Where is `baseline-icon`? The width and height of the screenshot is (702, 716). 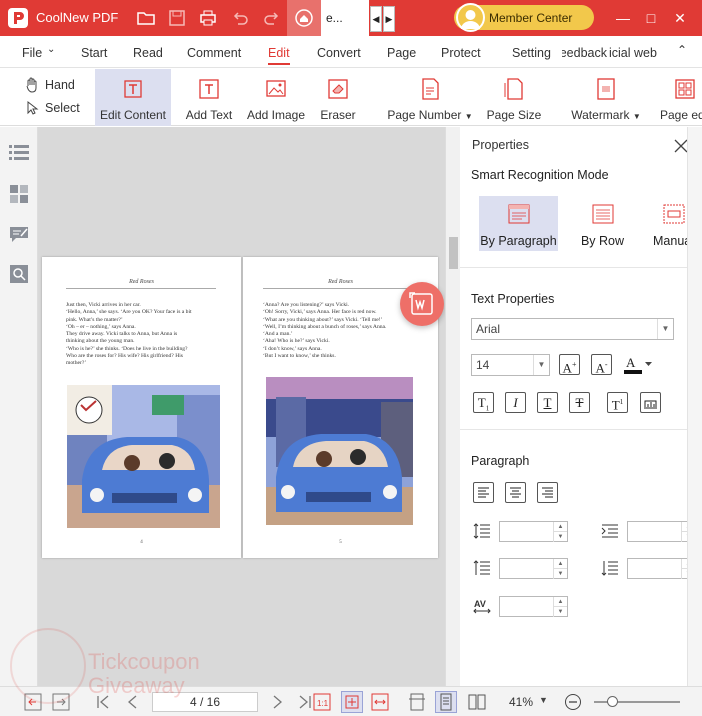
baseline-icon is located at coordinates (650, 402).